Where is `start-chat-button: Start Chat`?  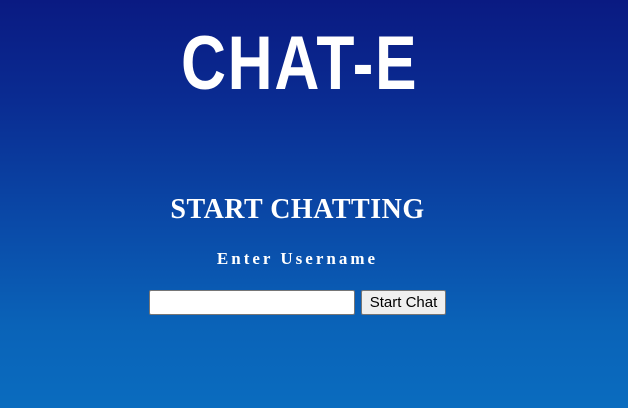 start-chat-button: Start Chat is located at coordinates (403, 302).